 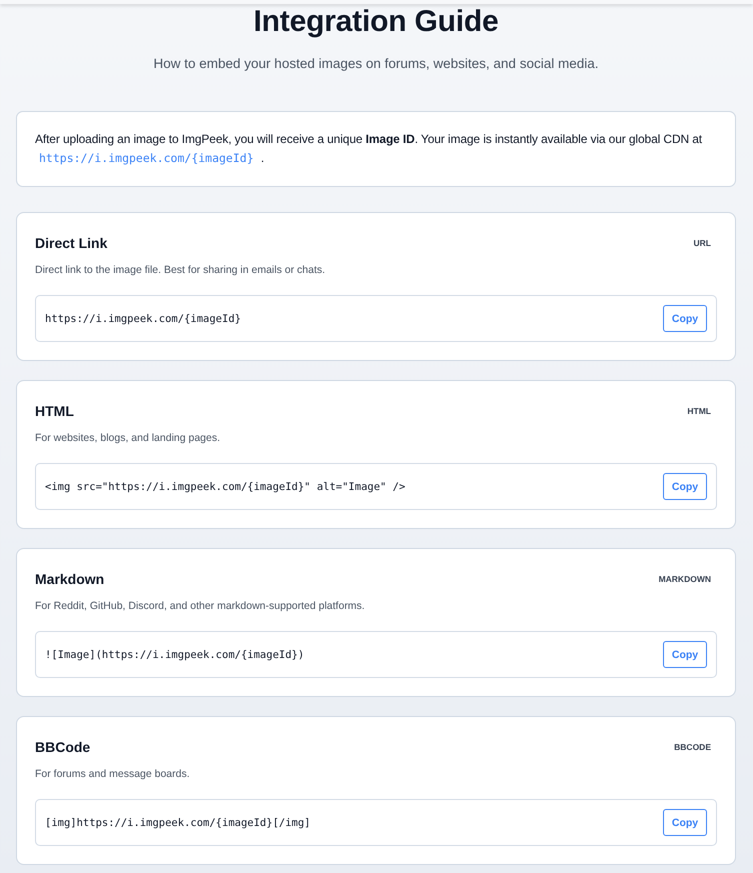 What do you see at coordinates (369, 149) in the screenshot?
I see `intro-text: After uploading an image to ImgPeek, you will receive a unique Image ID. Your image is instantly available via our global CDN at https://i.imgpeek.com/{imageId} .` at bounding box center [369, 149].